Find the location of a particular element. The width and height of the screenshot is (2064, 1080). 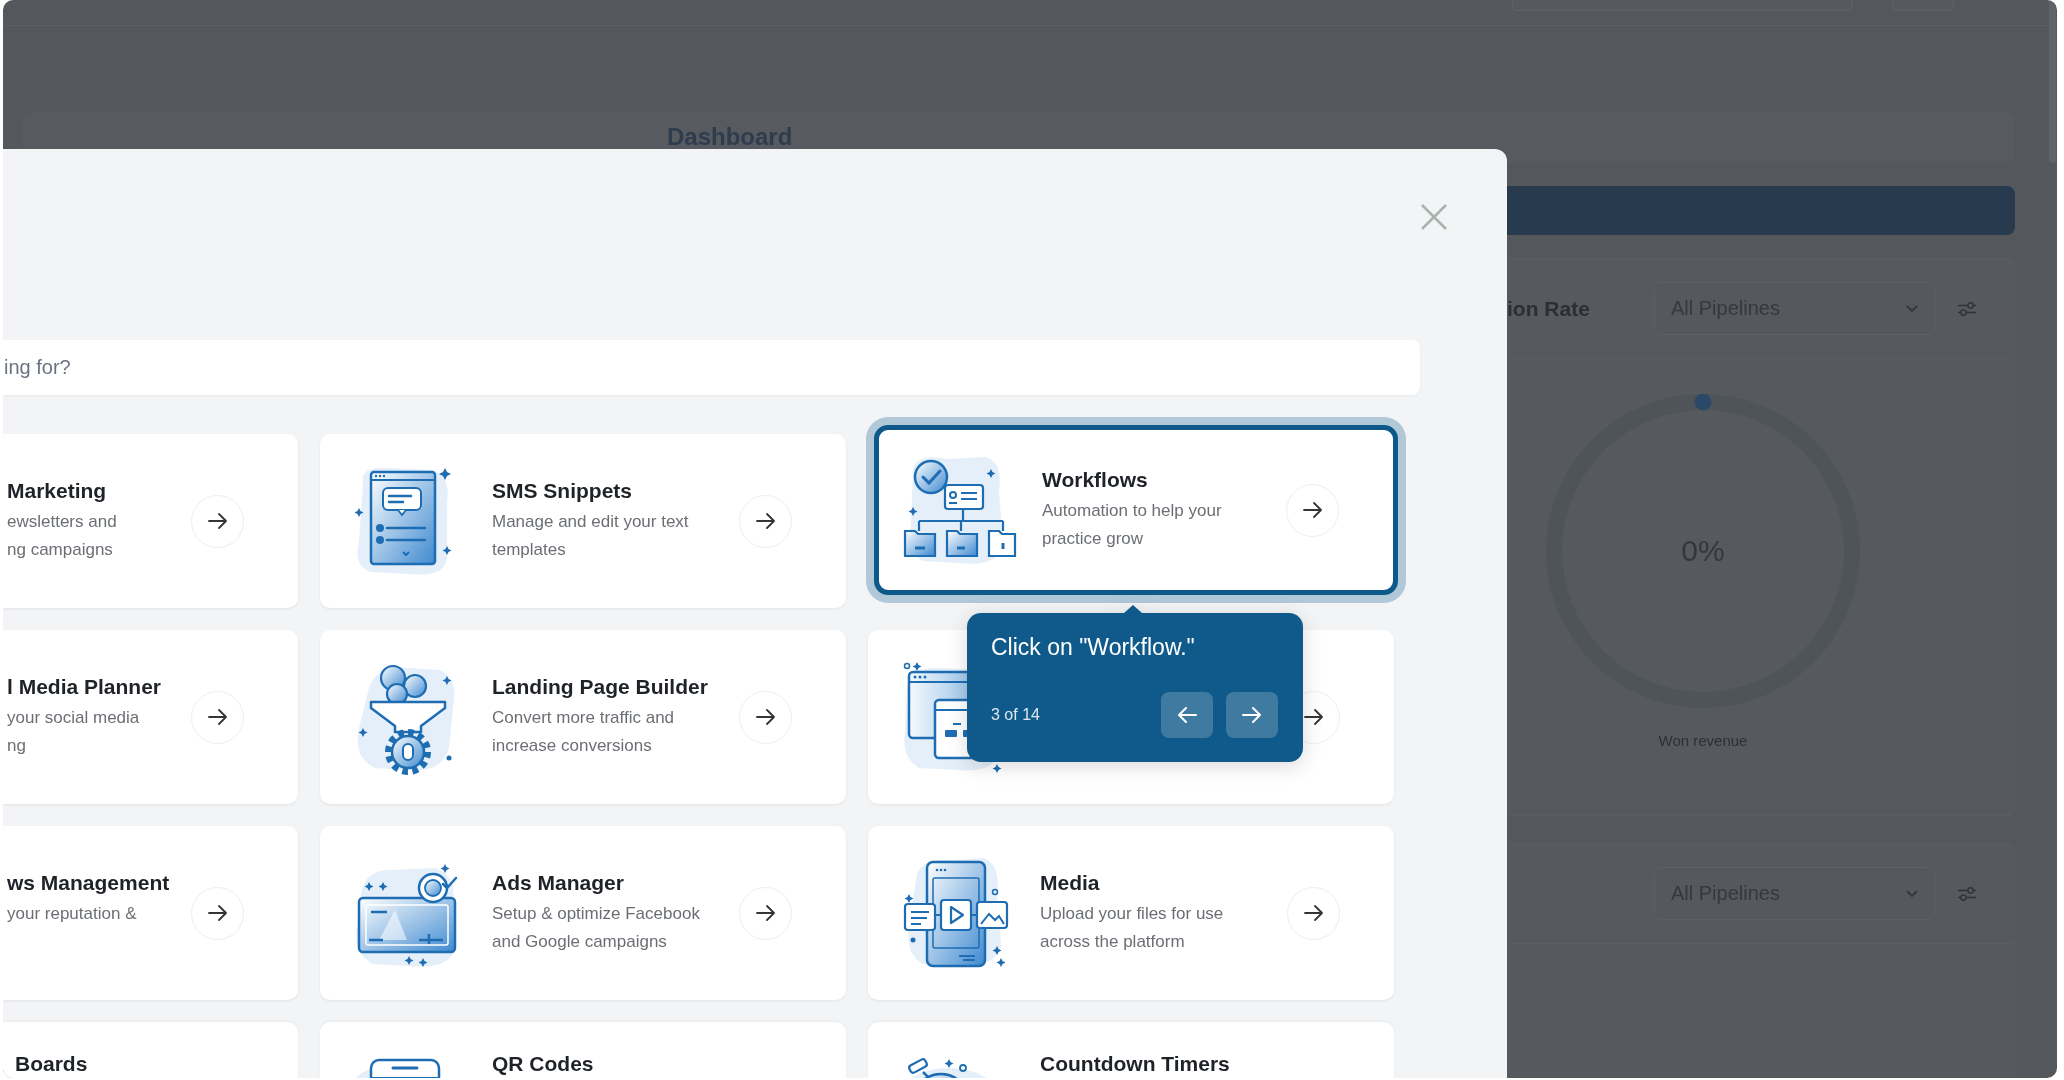

step-counter: 3 of 14 is located at coordinates (1015, 715).